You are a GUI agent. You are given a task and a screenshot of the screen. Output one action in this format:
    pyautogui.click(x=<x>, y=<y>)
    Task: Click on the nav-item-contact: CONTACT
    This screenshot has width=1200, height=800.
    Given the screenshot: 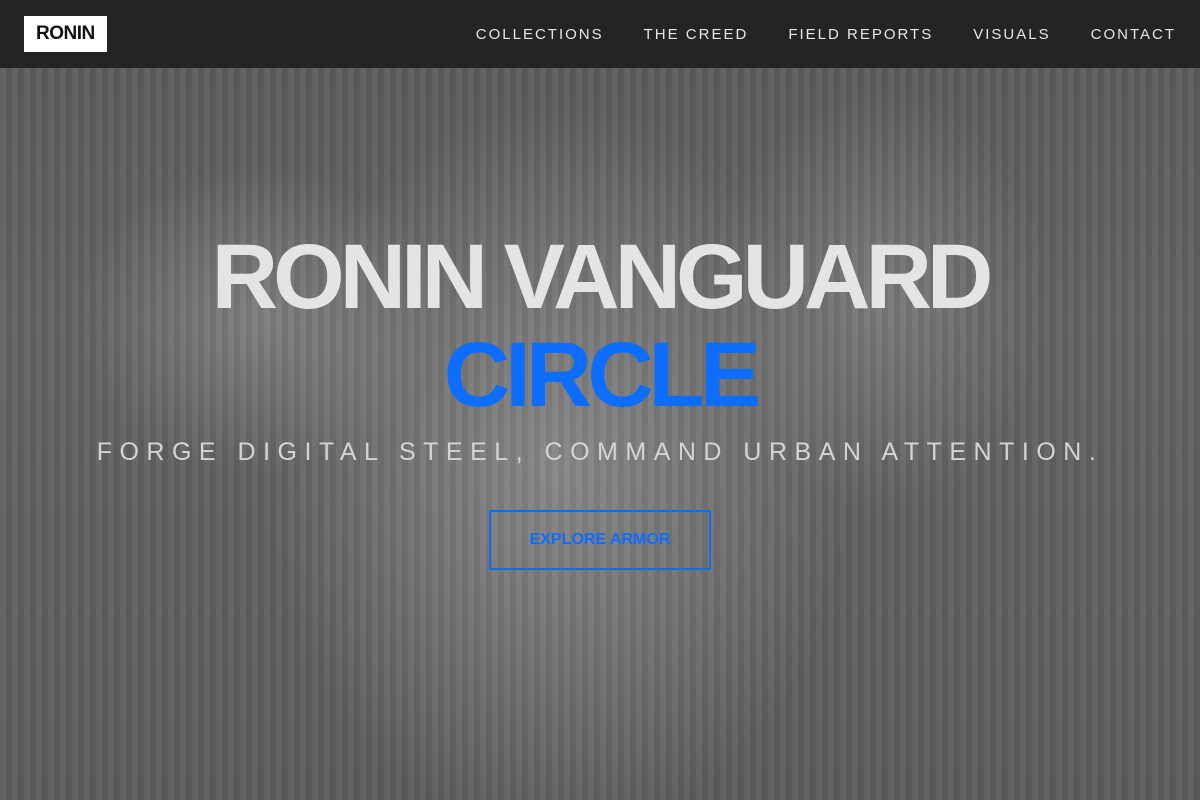 What is the action you would take?
    pyautogui.click(x=1133, y=34)
    